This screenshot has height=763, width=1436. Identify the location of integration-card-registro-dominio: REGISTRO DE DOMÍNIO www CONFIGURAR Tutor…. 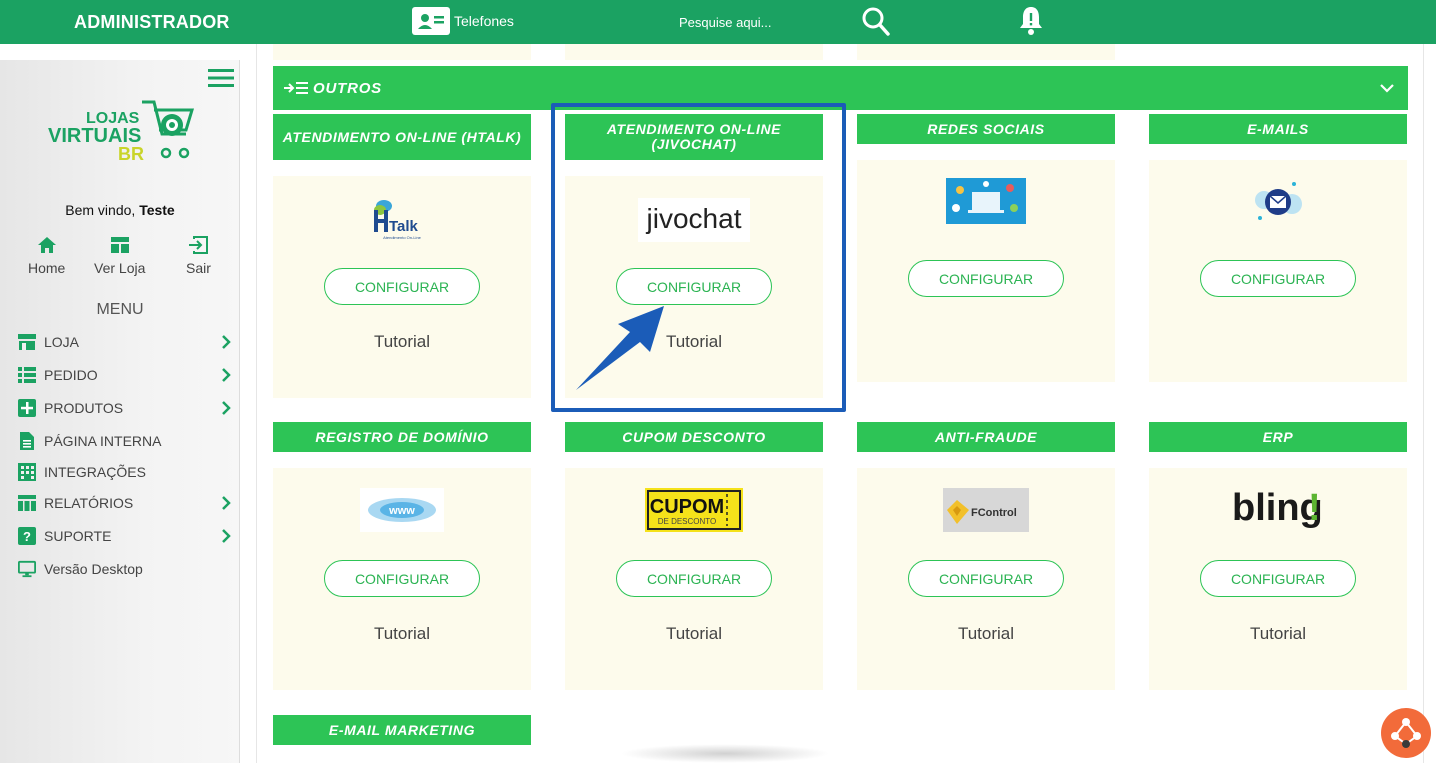
(402, 556).